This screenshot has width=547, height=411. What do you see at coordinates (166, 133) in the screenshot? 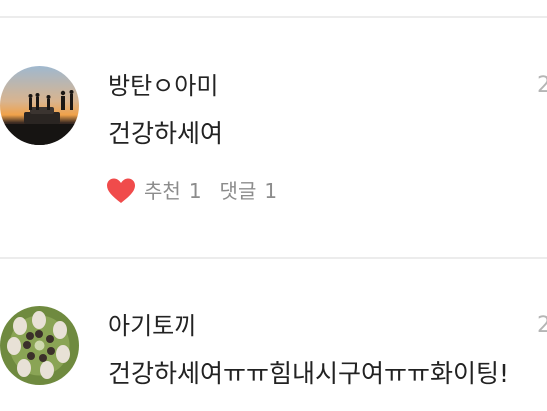
I see `comment-text: 건강하세여` at bounding box center [166, 133].